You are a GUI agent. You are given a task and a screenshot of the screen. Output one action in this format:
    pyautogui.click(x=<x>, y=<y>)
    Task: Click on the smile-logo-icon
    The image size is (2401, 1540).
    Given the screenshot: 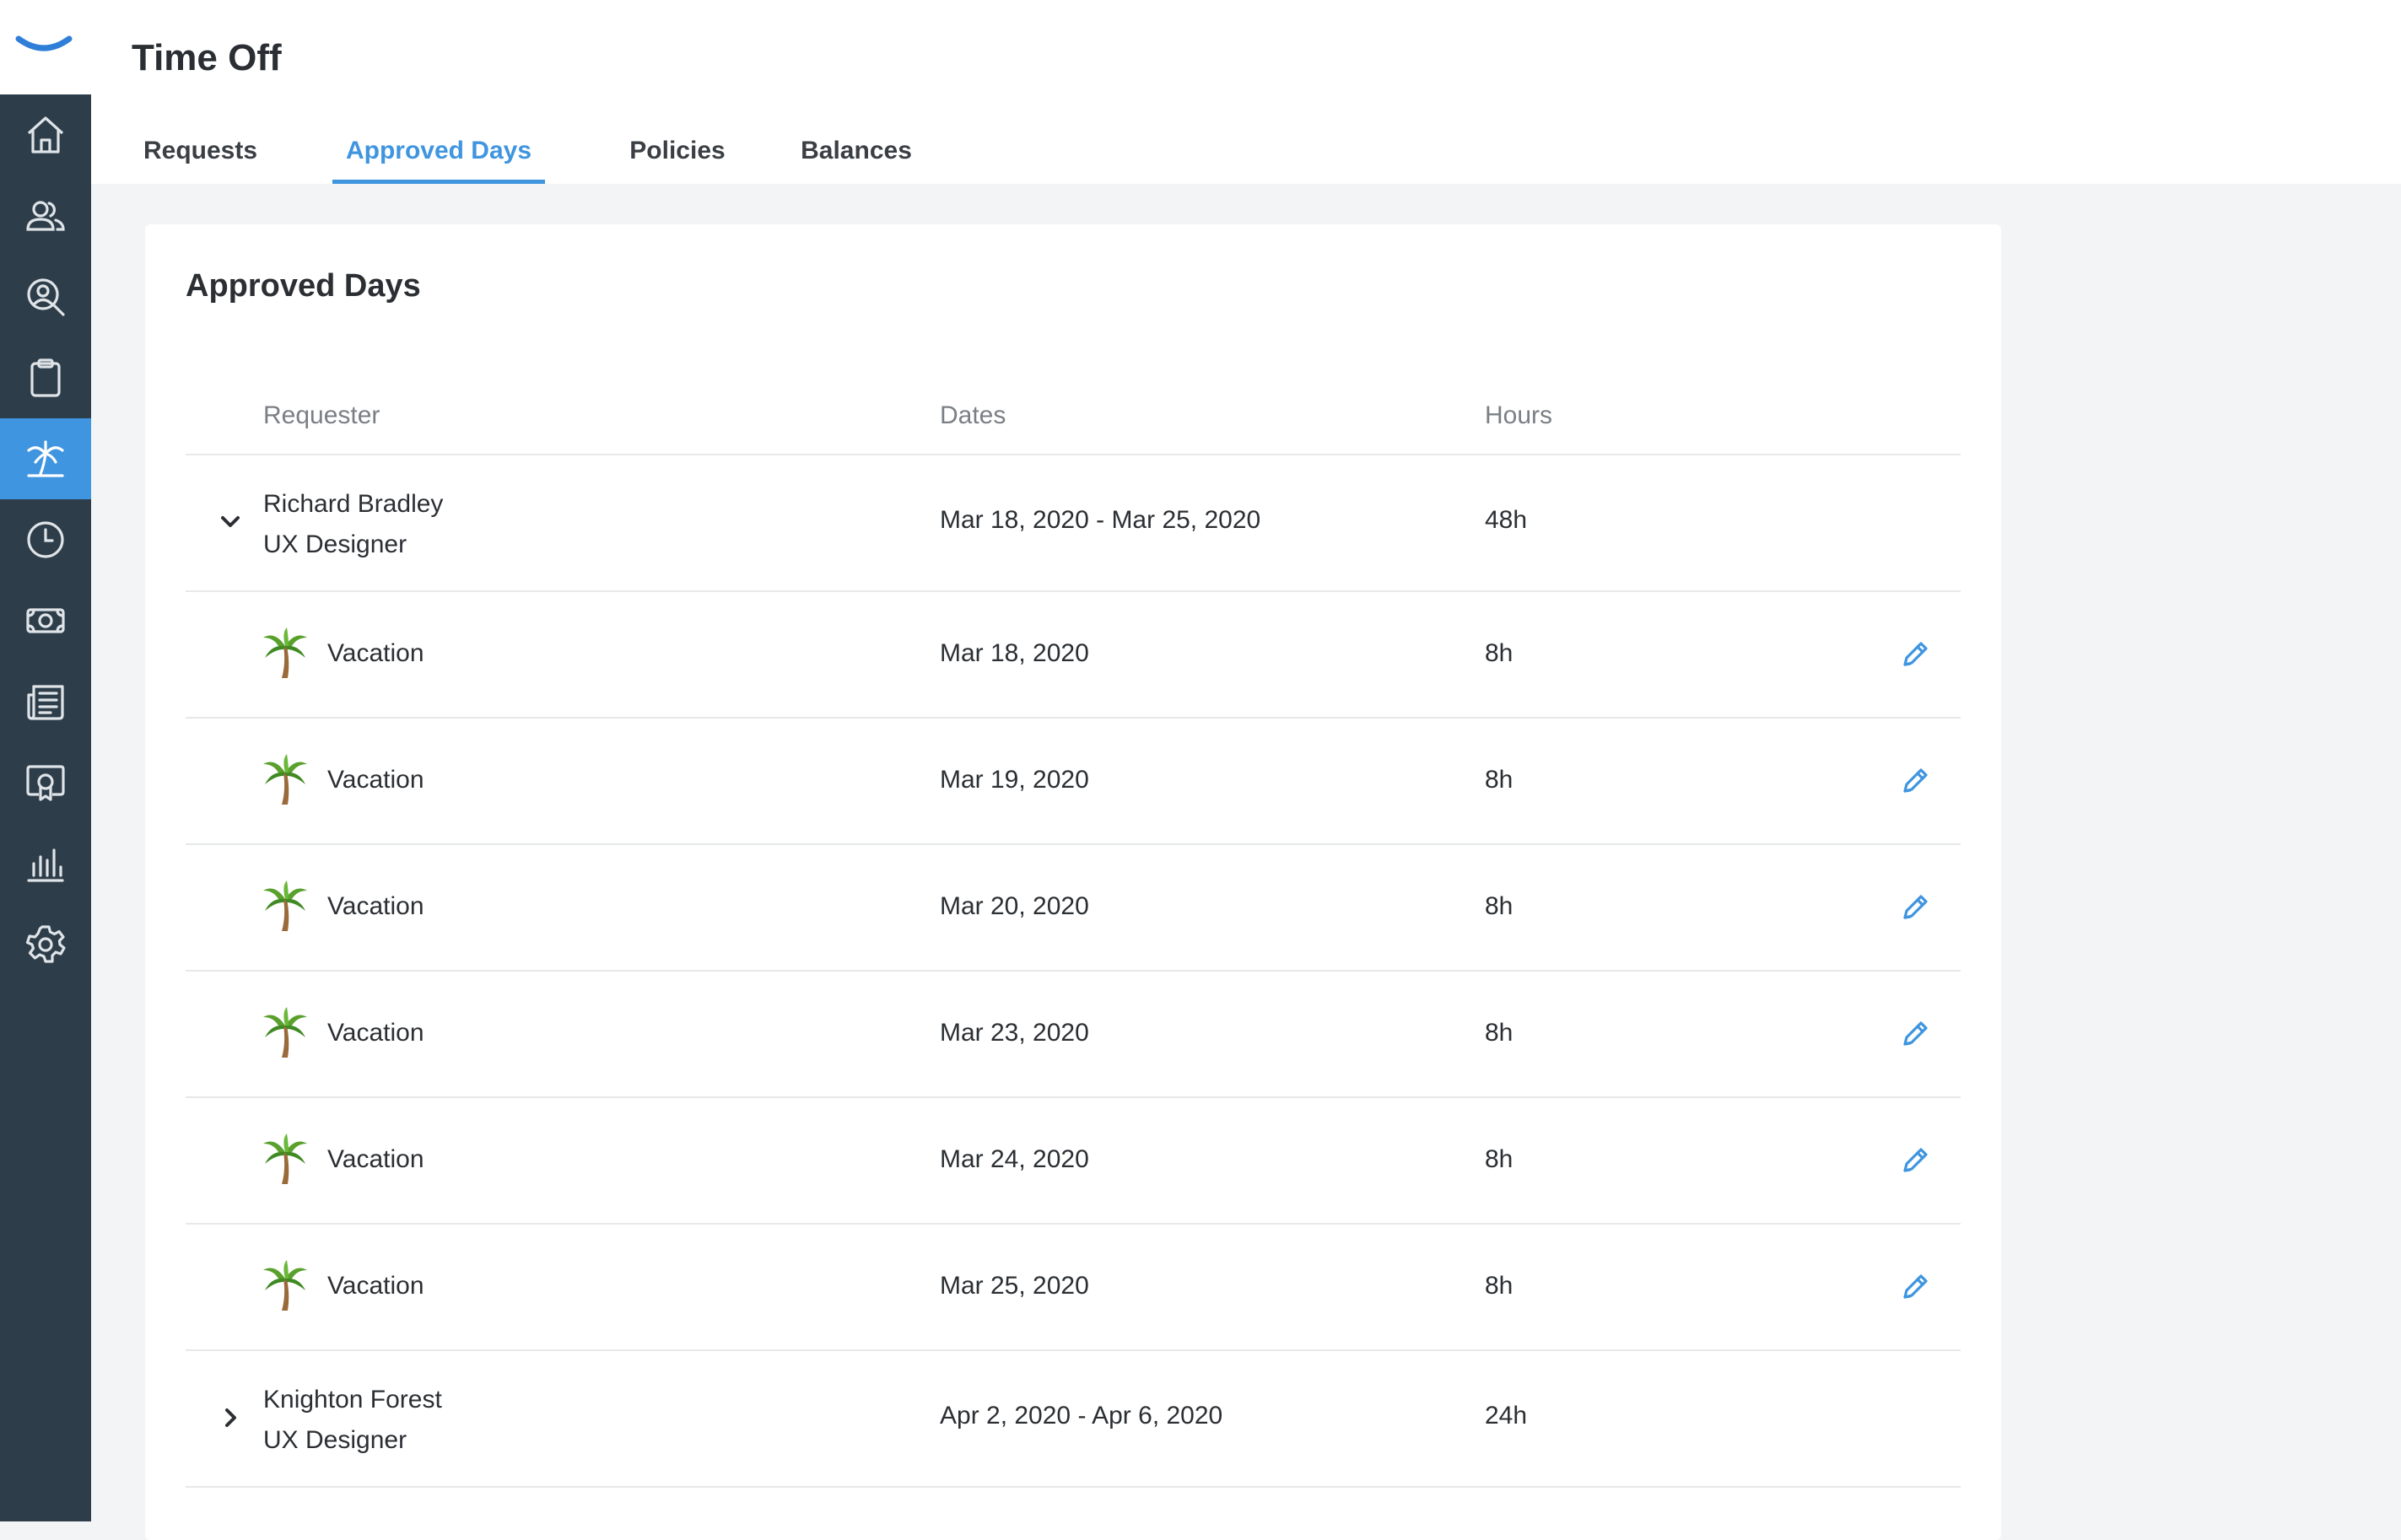 What is the action you would take?
    pyautogui.click(x=44, y=43)
    